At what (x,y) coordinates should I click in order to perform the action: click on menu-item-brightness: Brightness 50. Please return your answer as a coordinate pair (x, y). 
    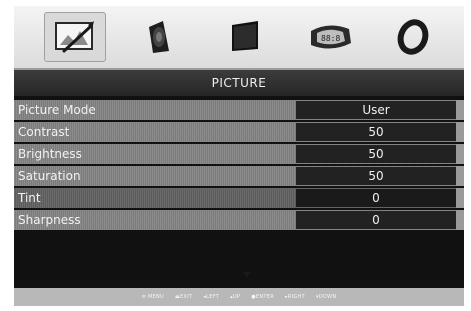
    Looking at the image, I should click on (239, 154).